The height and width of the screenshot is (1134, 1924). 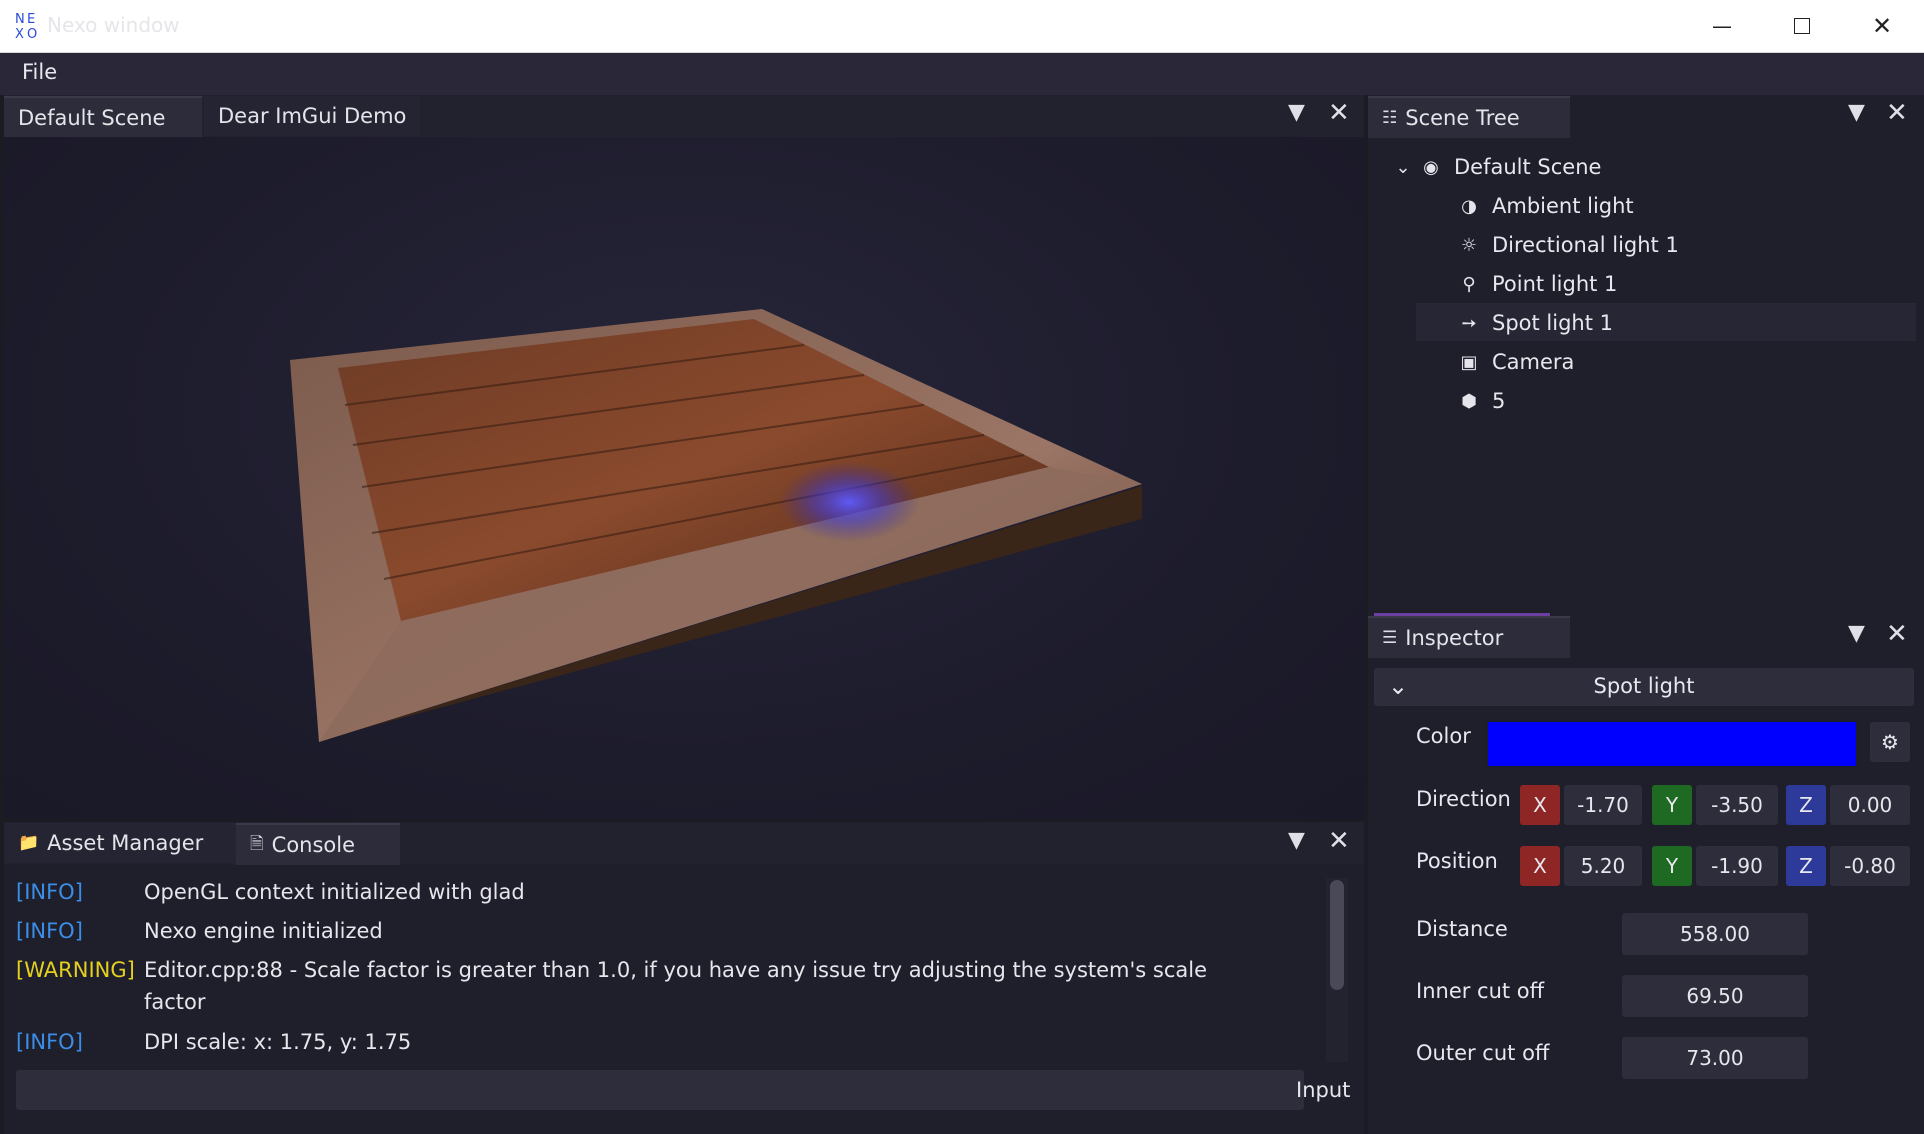 What do you see at coordinates (75, 970) in the screenshot?
I see `log-level: [WARNING]` at bounding box center [75, 970].